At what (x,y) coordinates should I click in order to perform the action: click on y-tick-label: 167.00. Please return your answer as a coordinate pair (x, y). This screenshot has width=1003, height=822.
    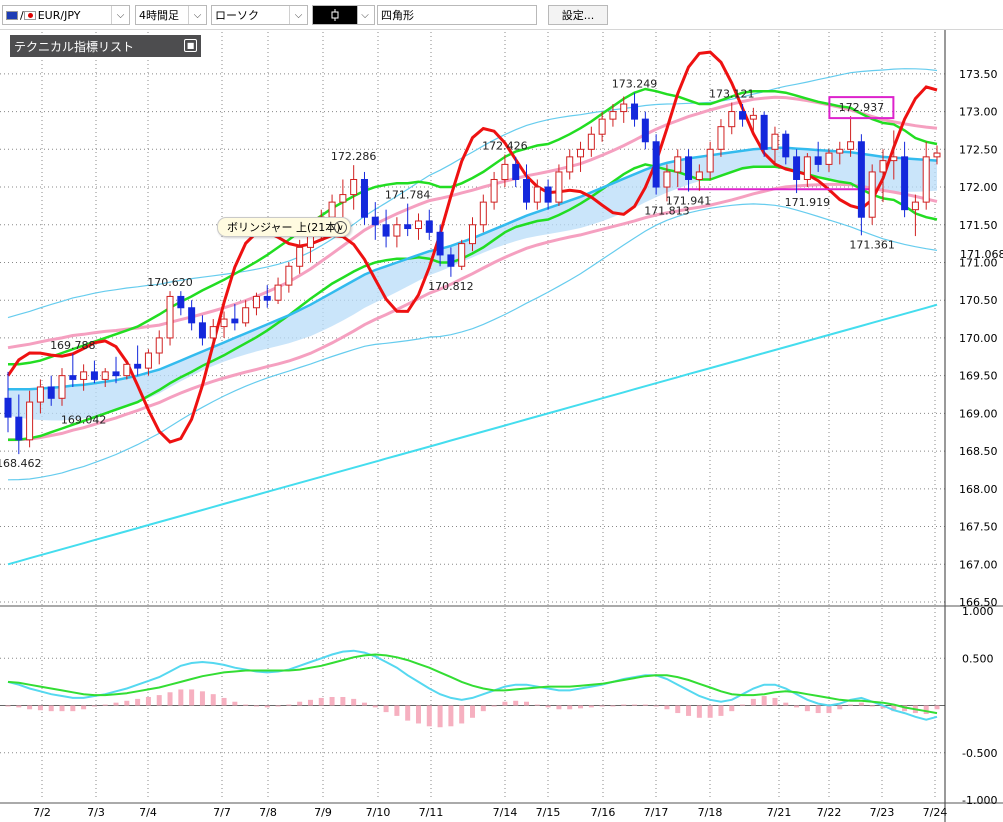
    Looking at the image, I should click on (978, 564).